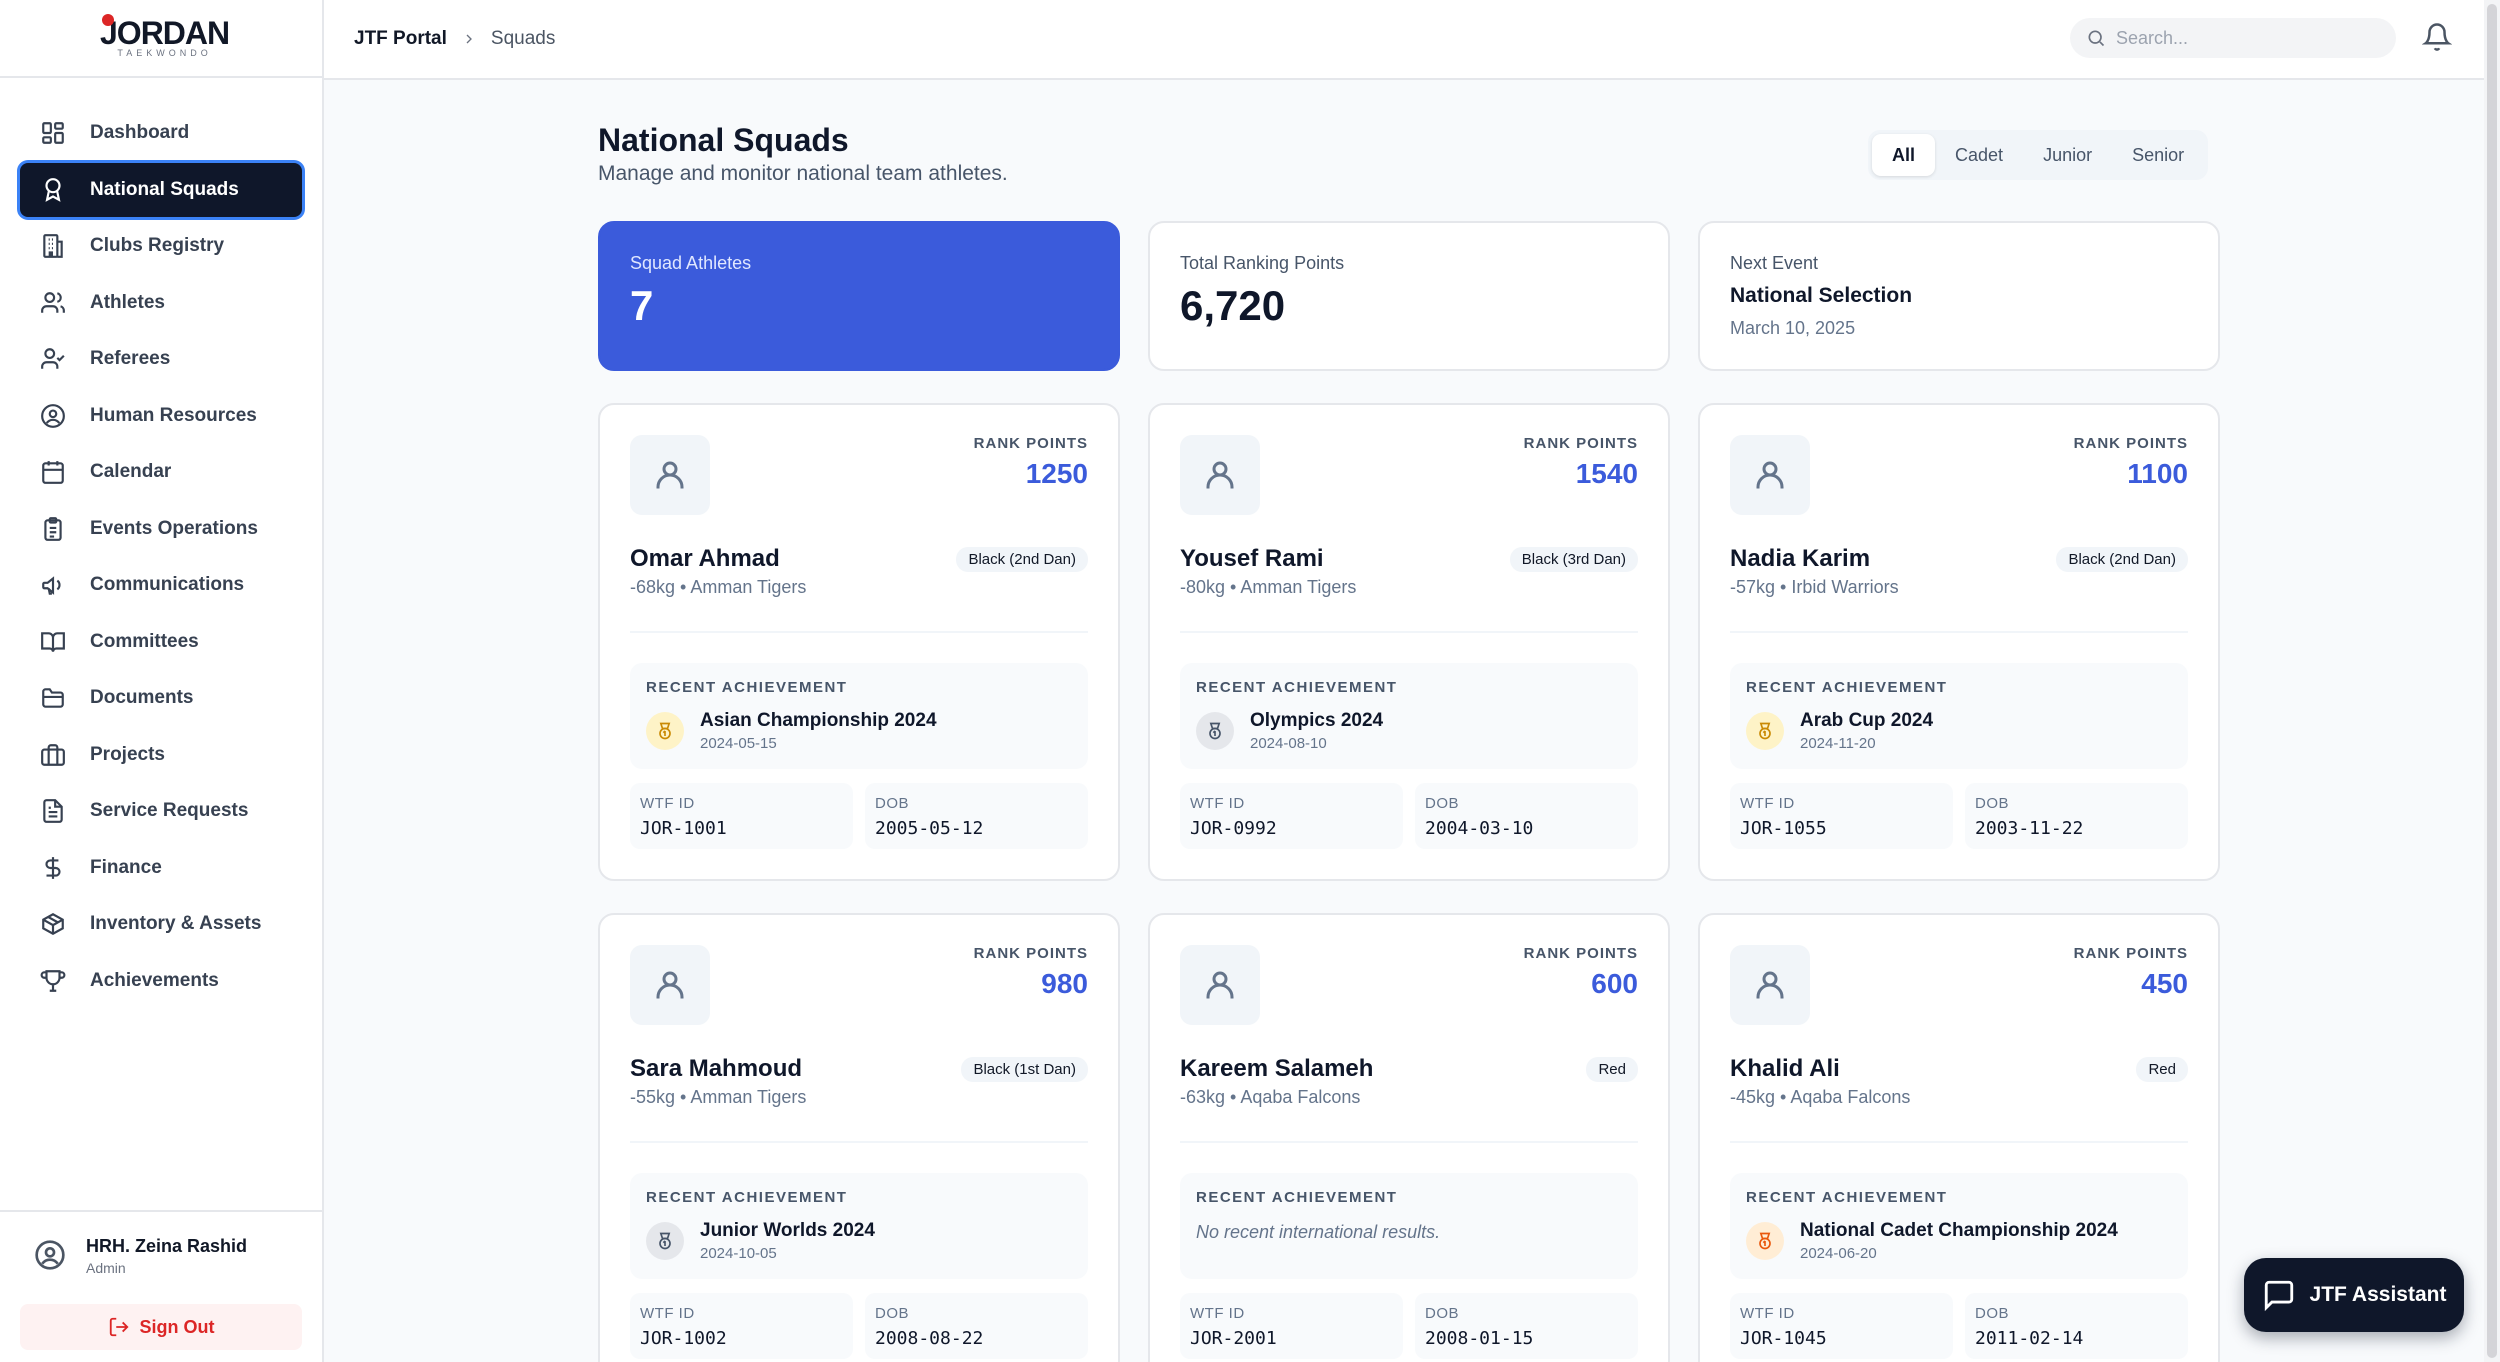 The height and width of the screenshot is (1362, 2500). What do you see at coordinates (1064, 983) in the screenshot?
I see `rank-points-value: 980` at bounding box center [1064, 983].